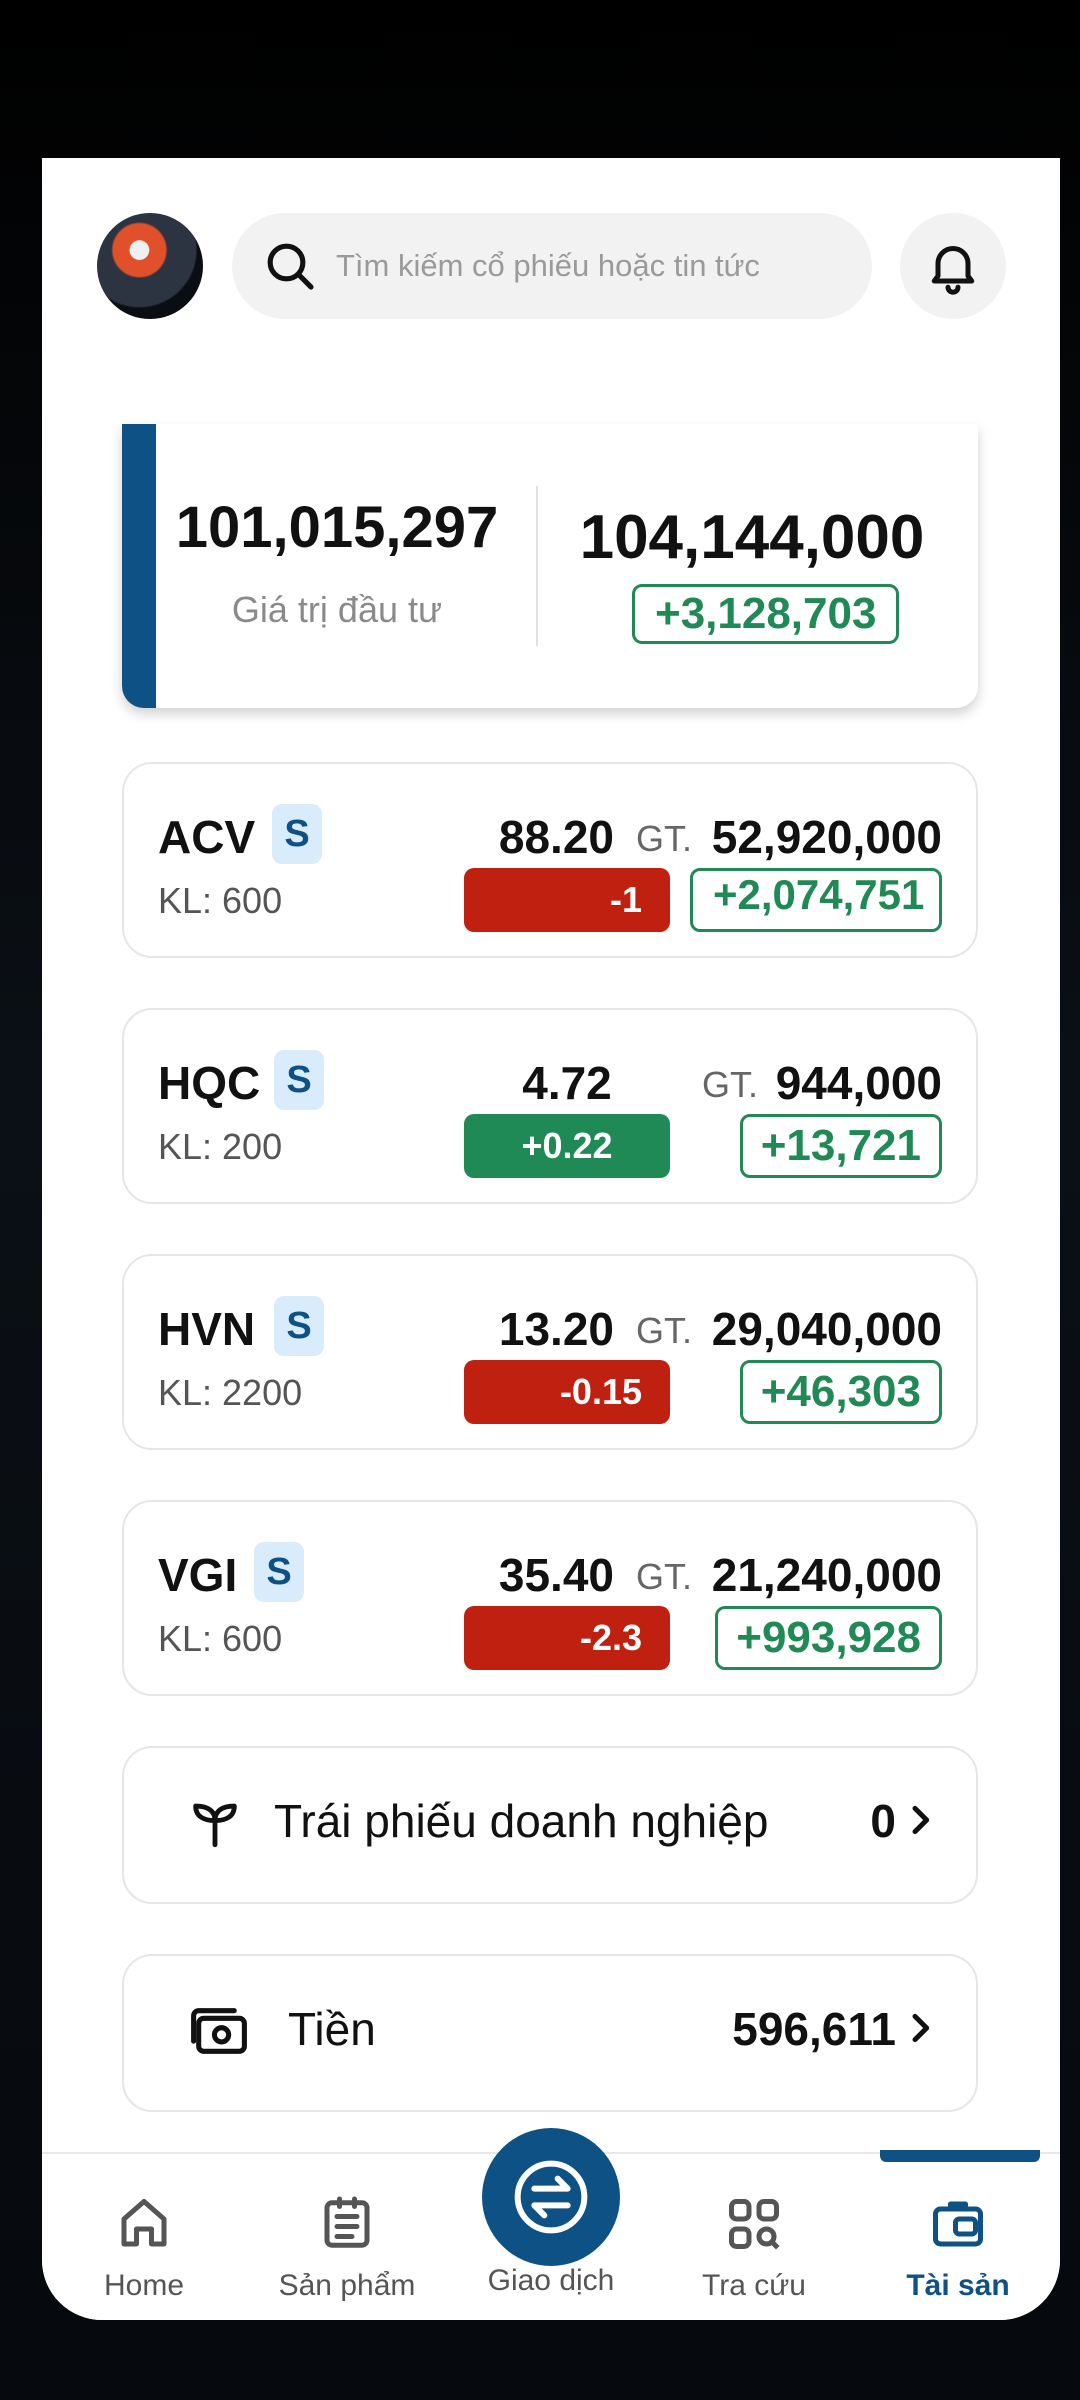 Image resolution: width=1080 pixels, height=2400 pixels. I want to click on lookup-icon, so click(754, 2224).